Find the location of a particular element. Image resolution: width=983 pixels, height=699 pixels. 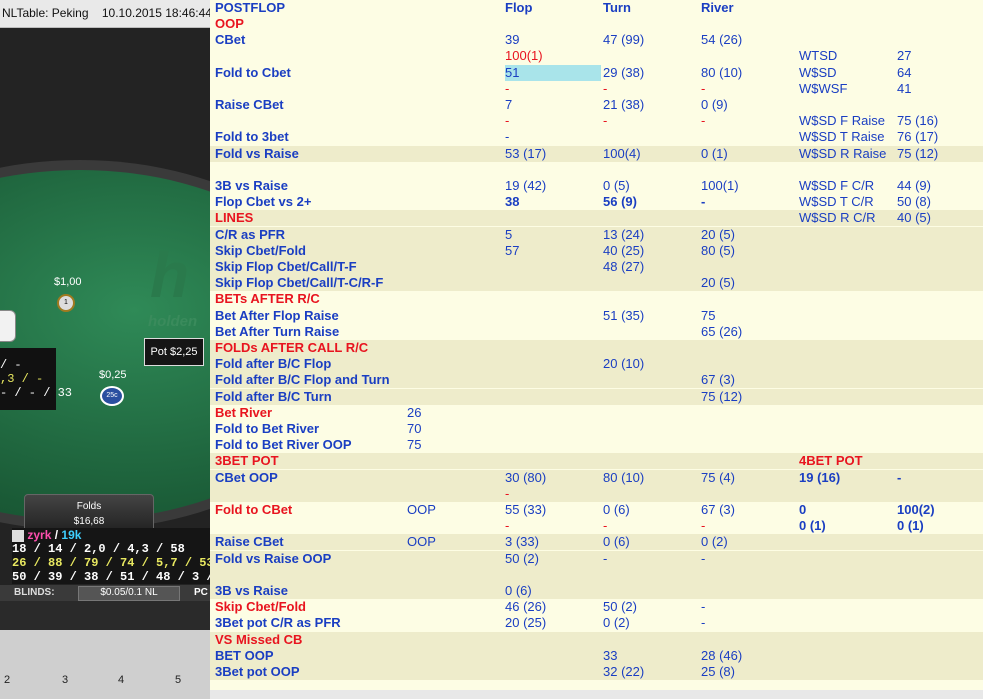

stat-r2: 0 (1) is located at coordinates (910, 526).